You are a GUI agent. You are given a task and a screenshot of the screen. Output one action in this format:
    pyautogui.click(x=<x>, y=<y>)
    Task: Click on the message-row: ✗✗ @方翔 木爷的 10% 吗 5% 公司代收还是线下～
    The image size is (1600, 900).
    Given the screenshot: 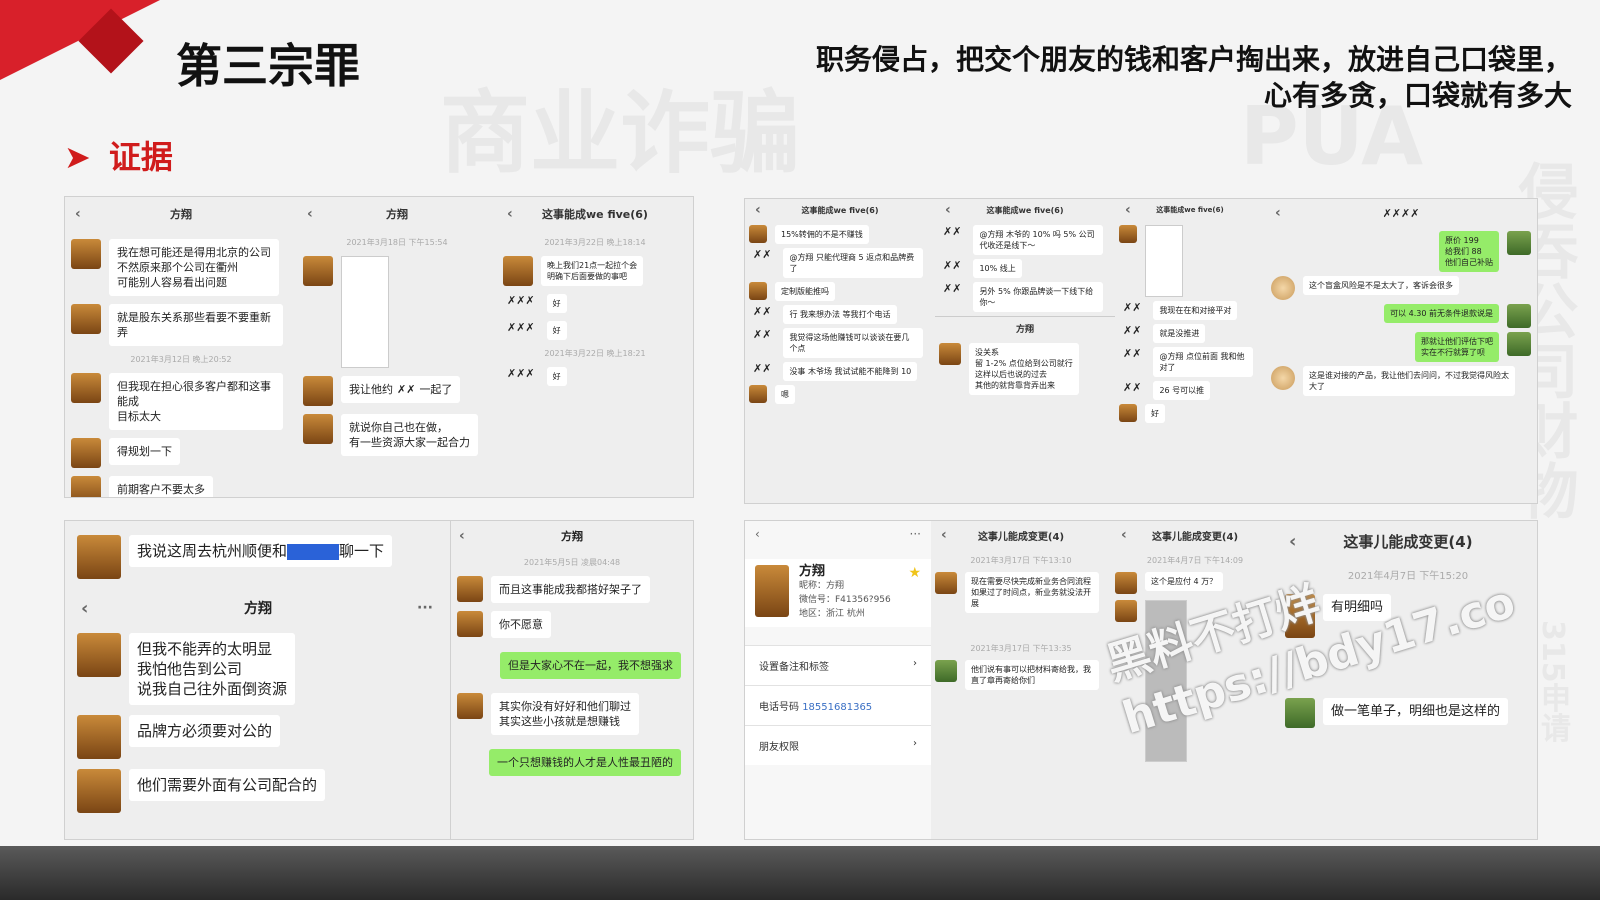 What is the action you would take?
    pyautogui.click(x=1025, y=240)
    